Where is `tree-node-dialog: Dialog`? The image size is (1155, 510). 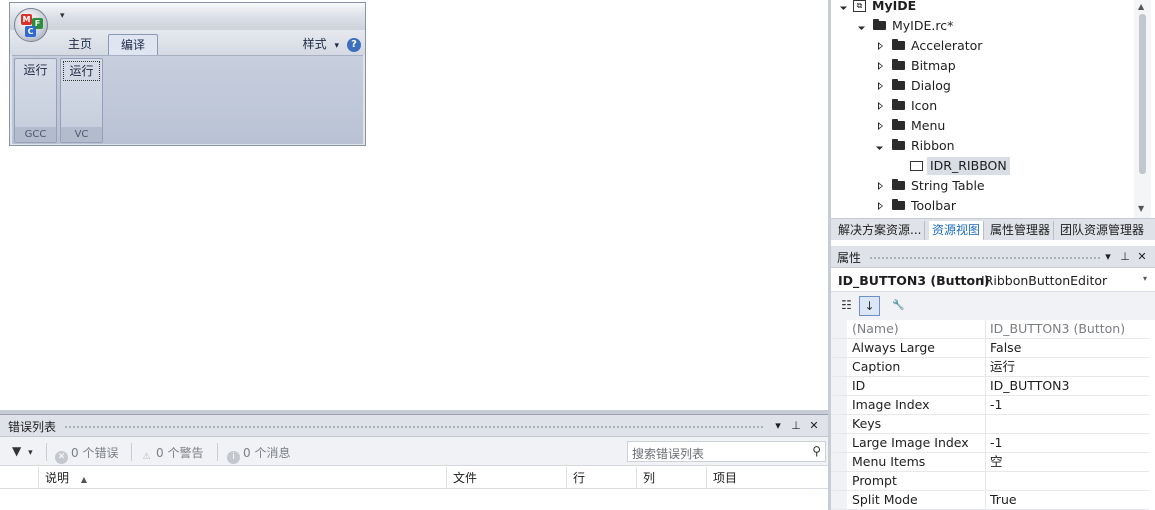
tree-node-dialog: Dialog is located at coordinates (981, 86).